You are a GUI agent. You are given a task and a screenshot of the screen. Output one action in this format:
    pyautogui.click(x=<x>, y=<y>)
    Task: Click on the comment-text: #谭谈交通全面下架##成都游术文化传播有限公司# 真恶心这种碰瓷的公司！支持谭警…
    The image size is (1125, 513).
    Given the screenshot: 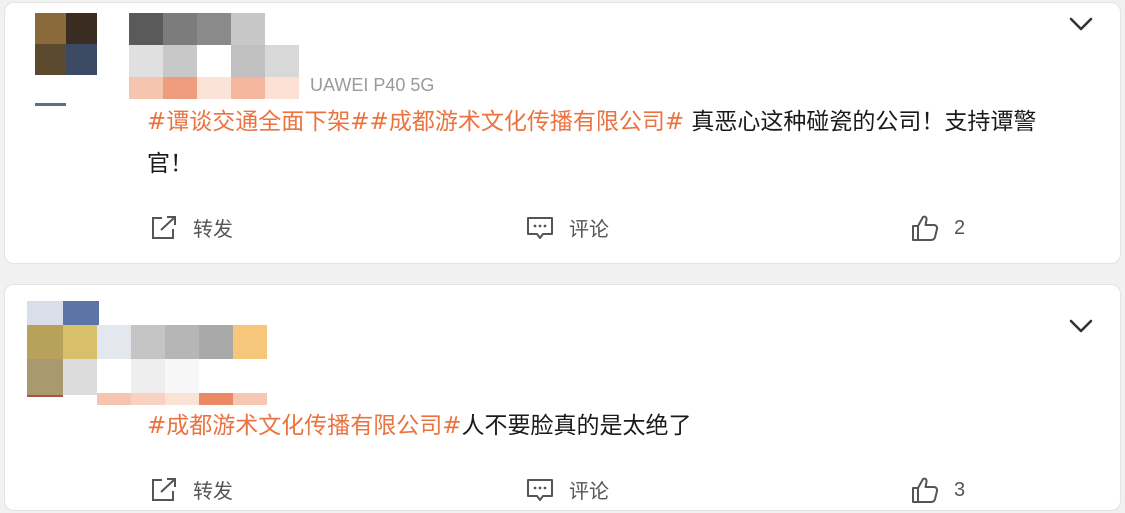 What is the action you would take?
    pyautogui.click(x=613, y=143)
    